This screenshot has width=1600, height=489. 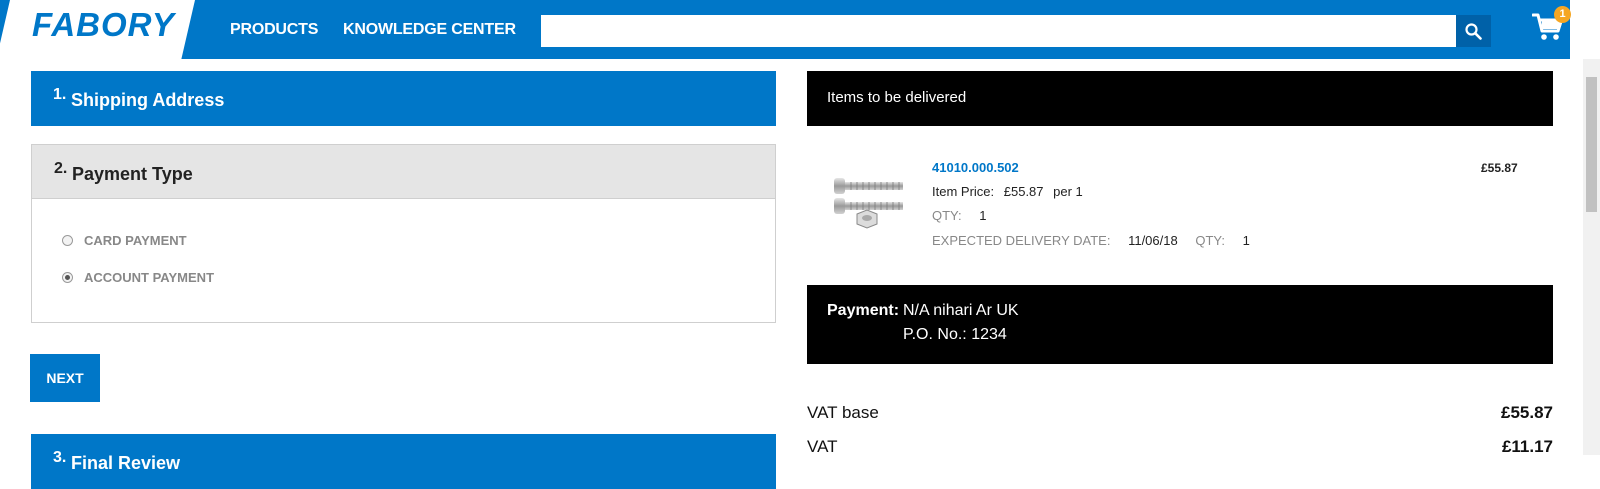 I want to click on step-number: 2., so click(x=61, y=168).